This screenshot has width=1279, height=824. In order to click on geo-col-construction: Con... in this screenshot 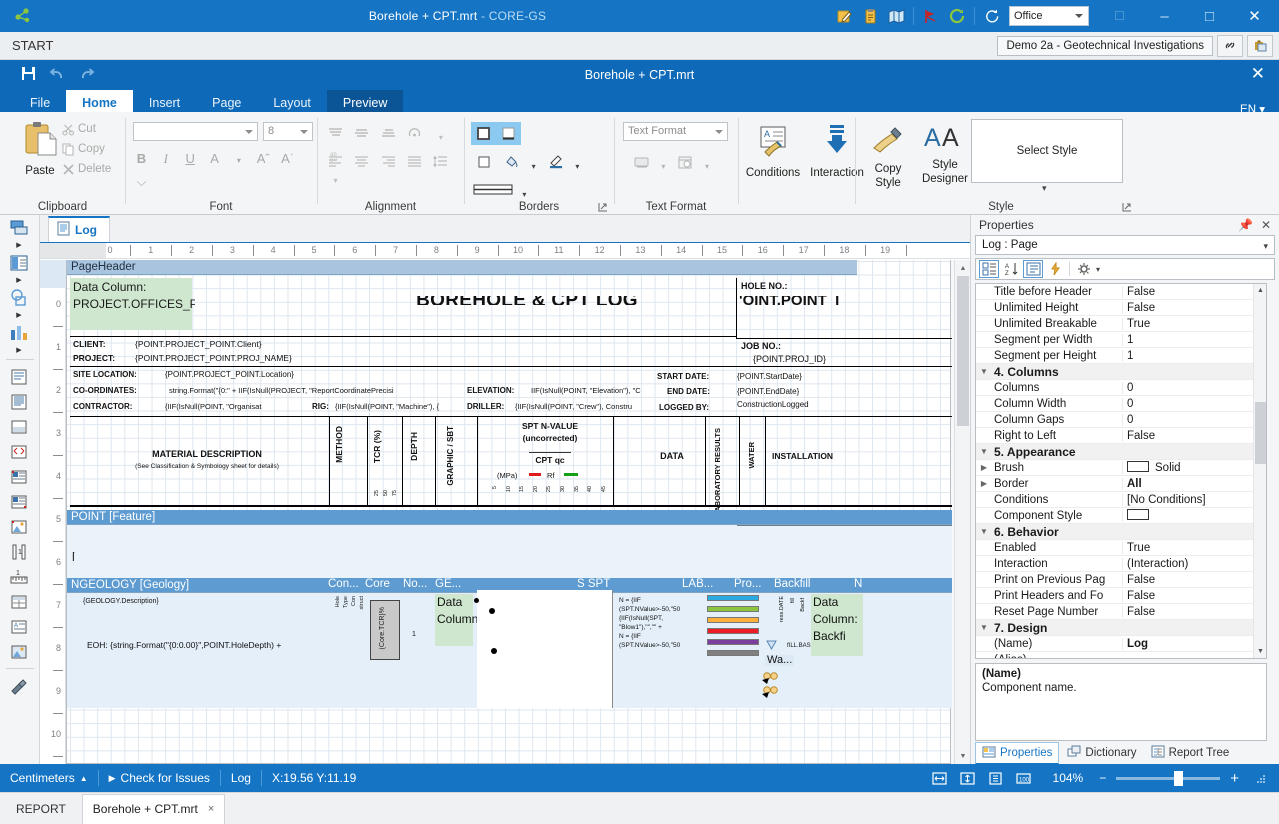, I will do `click(345, 585)`.